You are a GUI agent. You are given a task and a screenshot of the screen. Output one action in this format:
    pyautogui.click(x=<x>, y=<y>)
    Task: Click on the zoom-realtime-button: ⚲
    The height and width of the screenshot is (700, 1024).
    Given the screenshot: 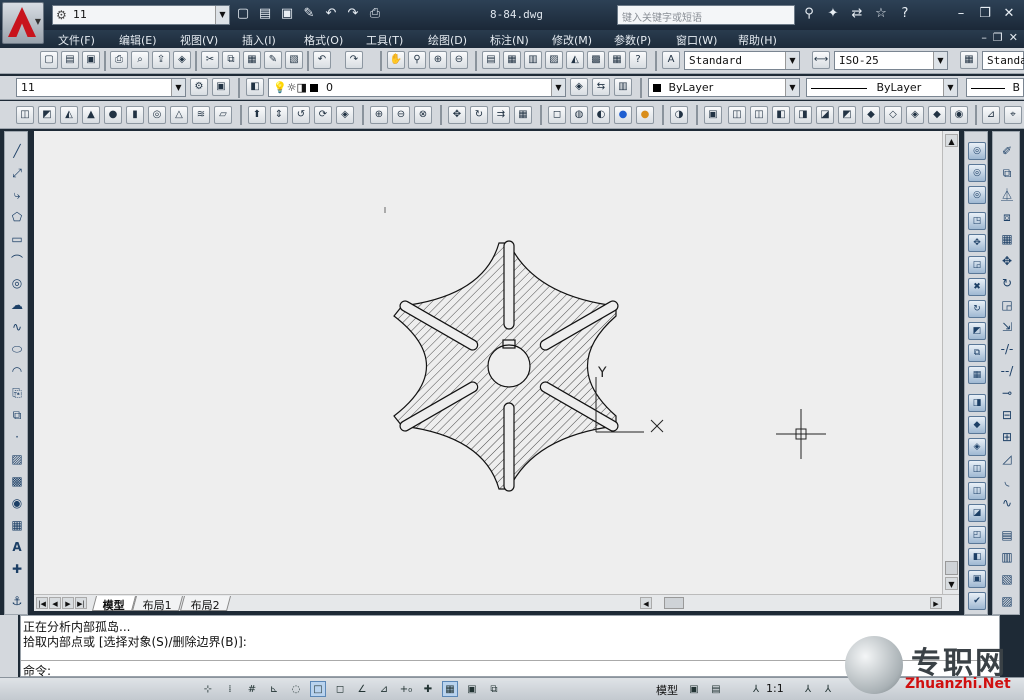 What is the action you would take?
    pyautogui.click(x=417, y=60)
    